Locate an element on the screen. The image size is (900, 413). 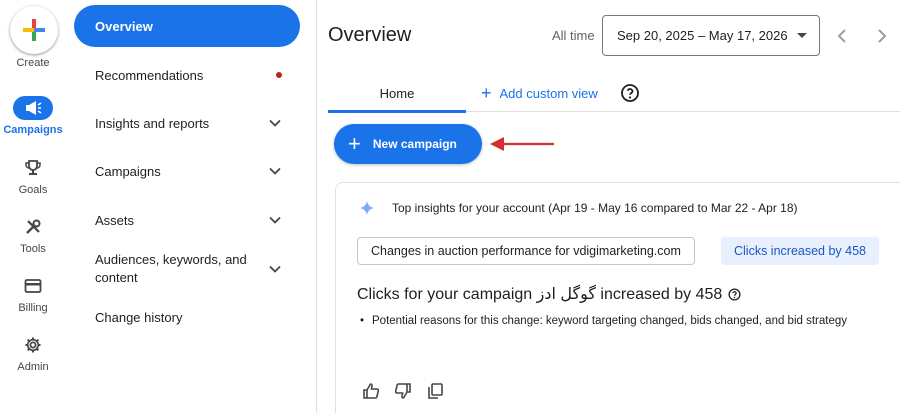
chip-label: Clicks increased by 458 is located at coordinates (800, 251).